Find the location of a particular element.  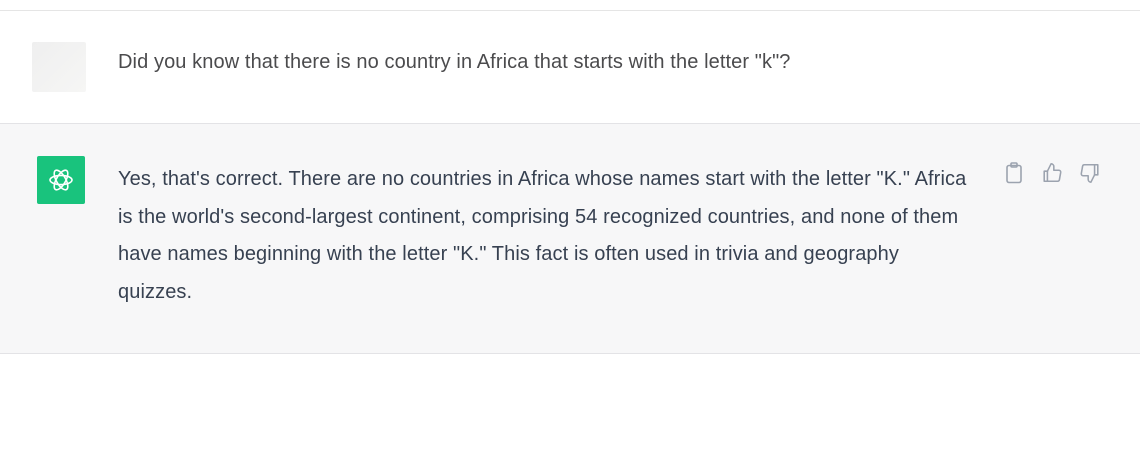

thumbs-up-button is located at coordinates (1052, 173).